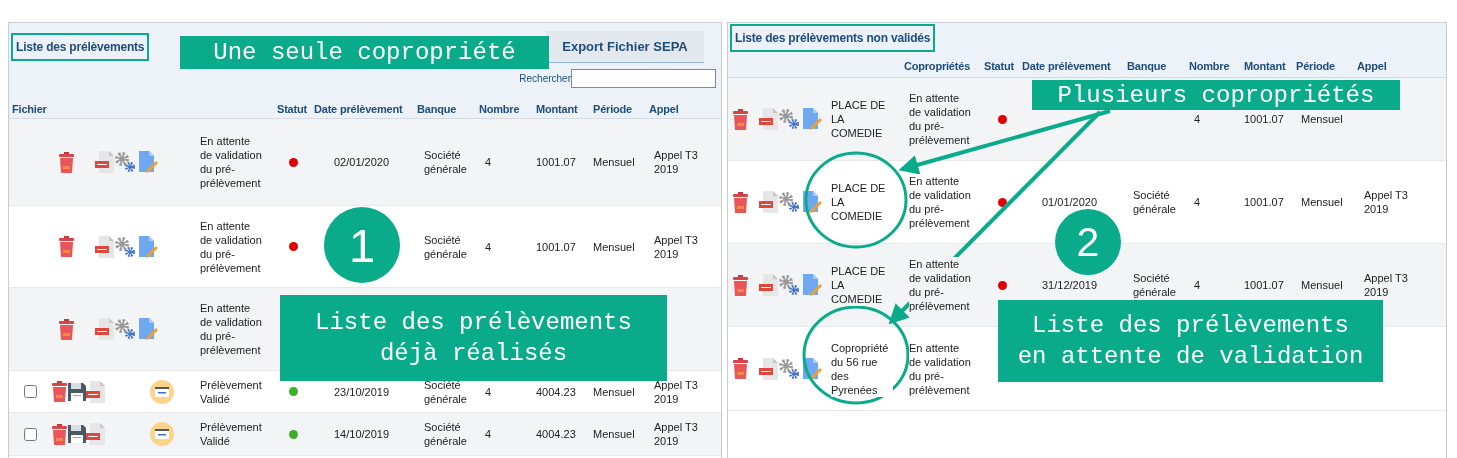  I want to click on callout-label: Liste des prélèvements en attente de validation, so click(1190, 341).